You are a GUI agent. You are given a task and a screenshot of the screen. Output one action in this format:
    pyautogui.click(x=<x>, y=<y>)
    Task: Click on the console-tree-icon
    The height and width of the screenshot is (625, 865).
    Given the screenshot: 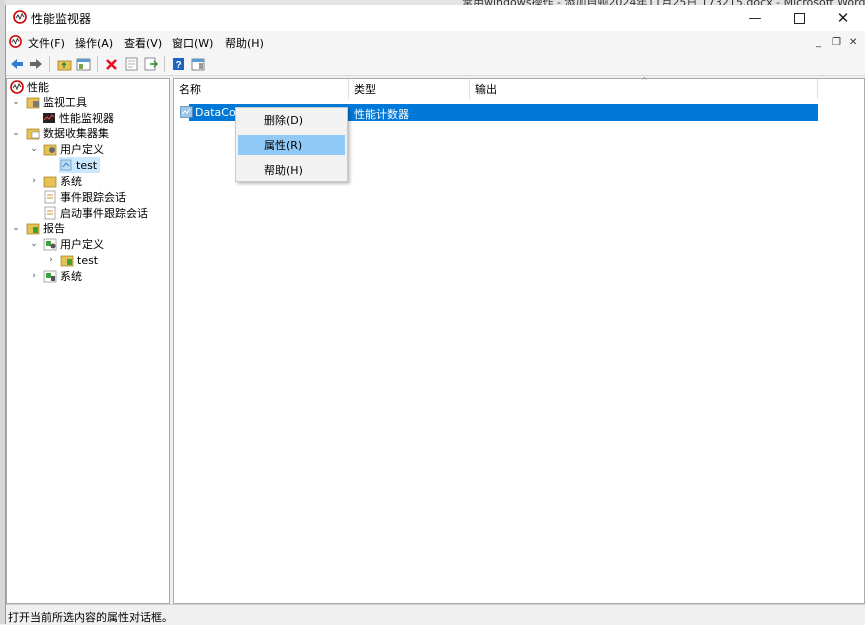 What is the action you would take?
    pyautogui.click(x=83, y=64)
    